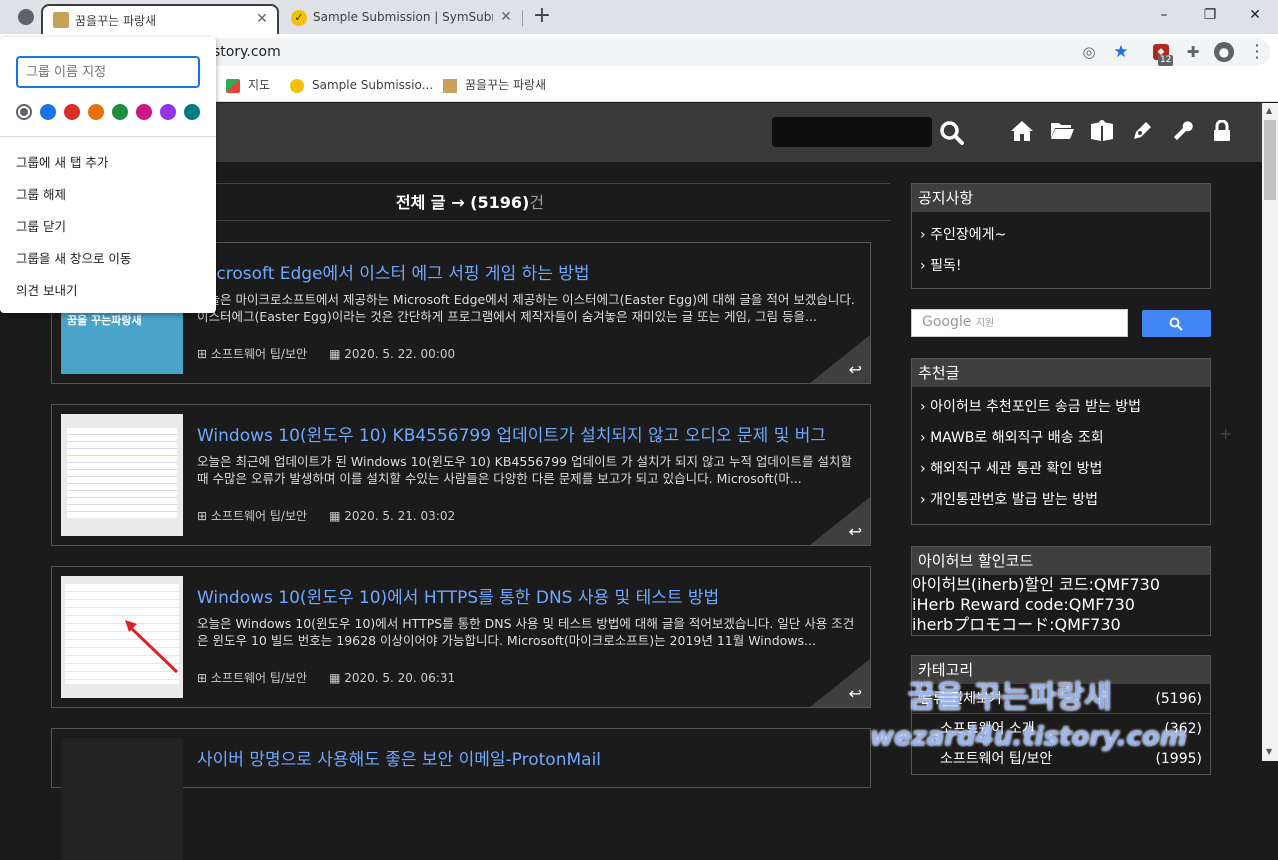 This screenshot has height=860, width=1278. What do you see at coordinates (1014, 500) in the screenshot?
I see `recommend-item-label: 개인통관번호 발급 받는 방법` at bounding box center [1014, 500].